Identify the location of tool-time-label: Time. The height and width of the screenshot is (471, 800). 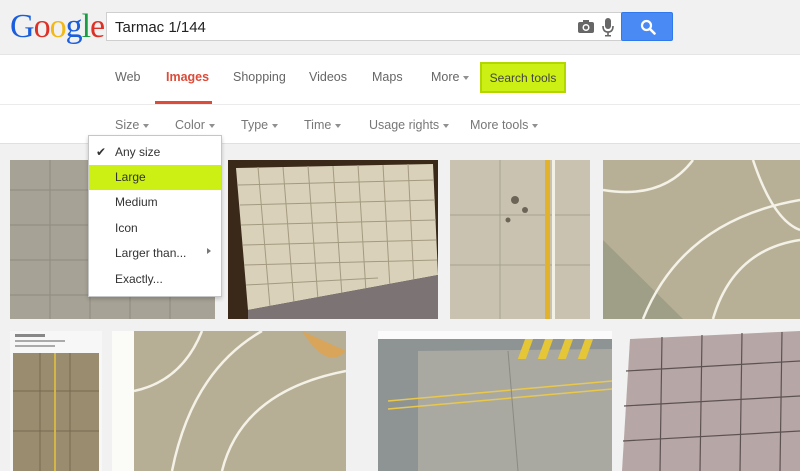
(318, 125).